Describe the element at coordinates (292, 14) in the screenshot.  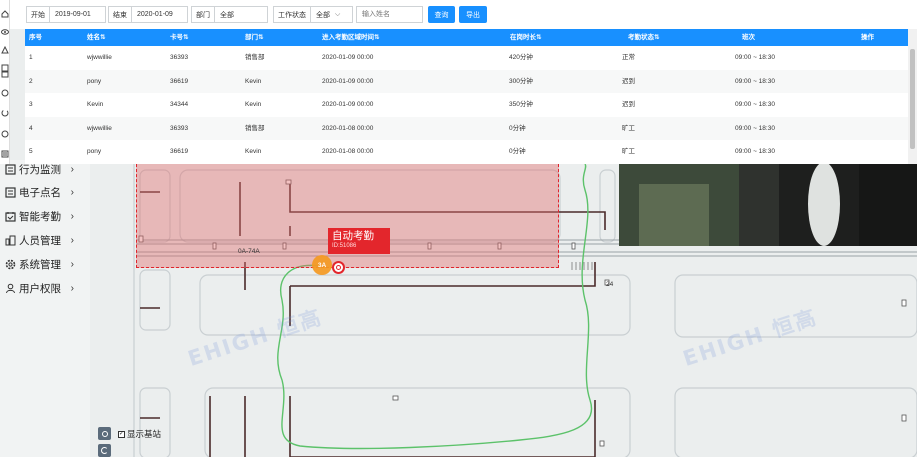
I see `work-status-label: 工作状态` at that location.